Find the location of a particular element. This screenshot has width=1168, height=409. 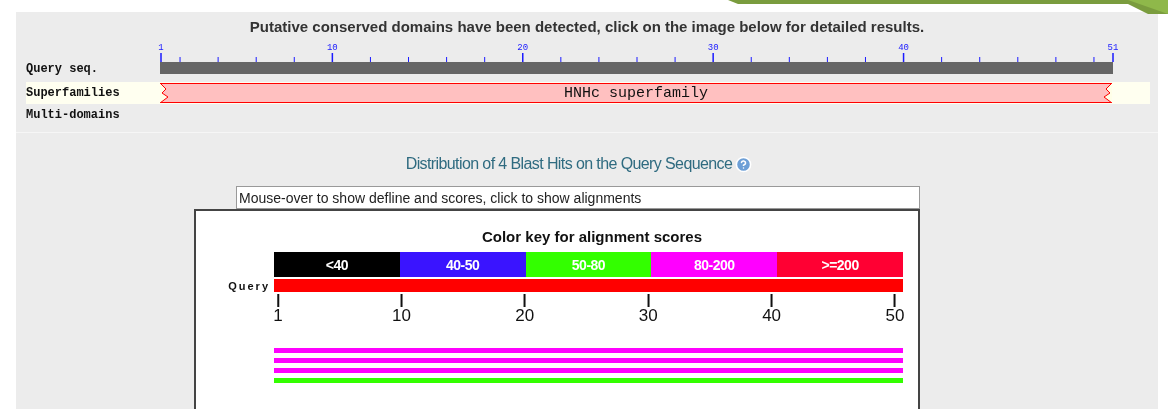

ruler-label: 30 is located at coordinates (713, 48).